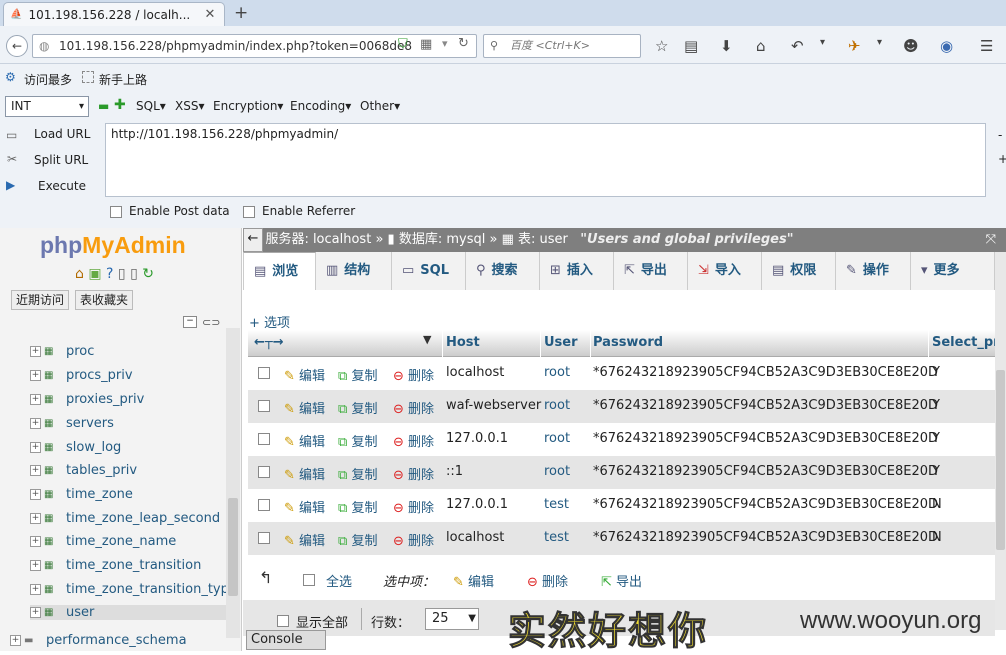  I want to click on bookmark-most-visited: 访问最多, so click(48, 79).